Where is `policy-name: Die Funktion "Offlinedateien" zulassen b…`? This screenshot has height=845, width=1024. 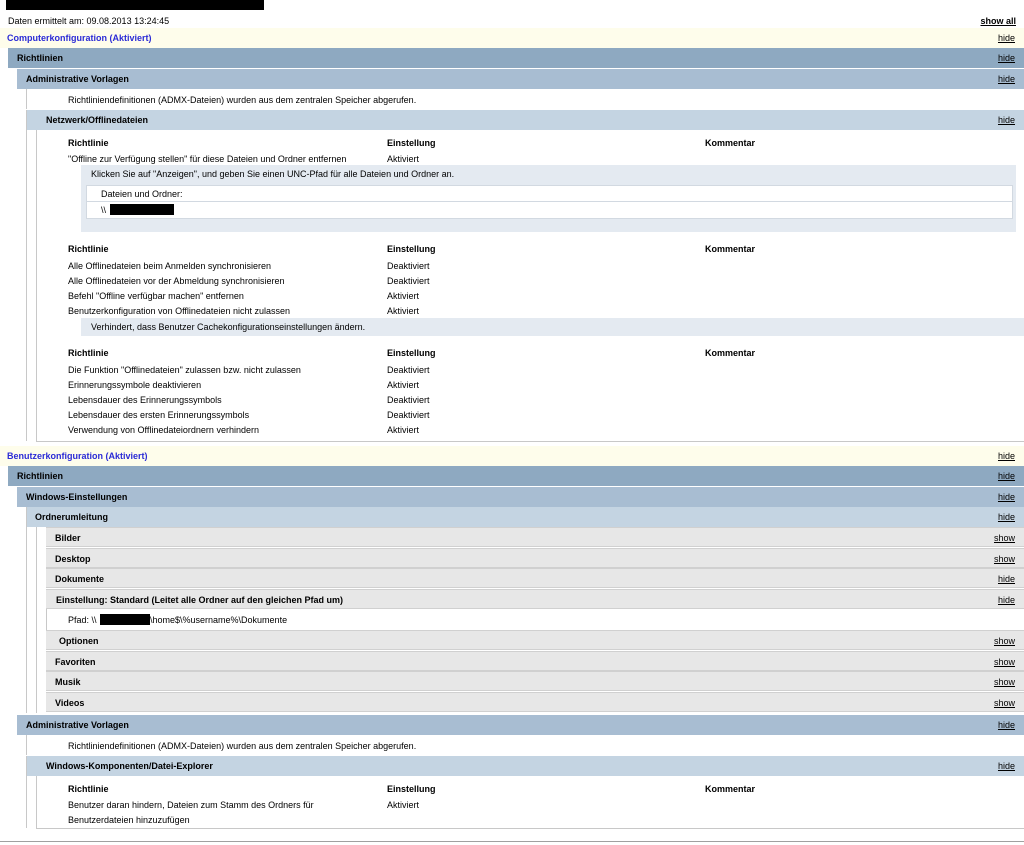
policy-name: Die Funktion "Offlinedateien" zulassen b… is located at coordinates (184, 370).